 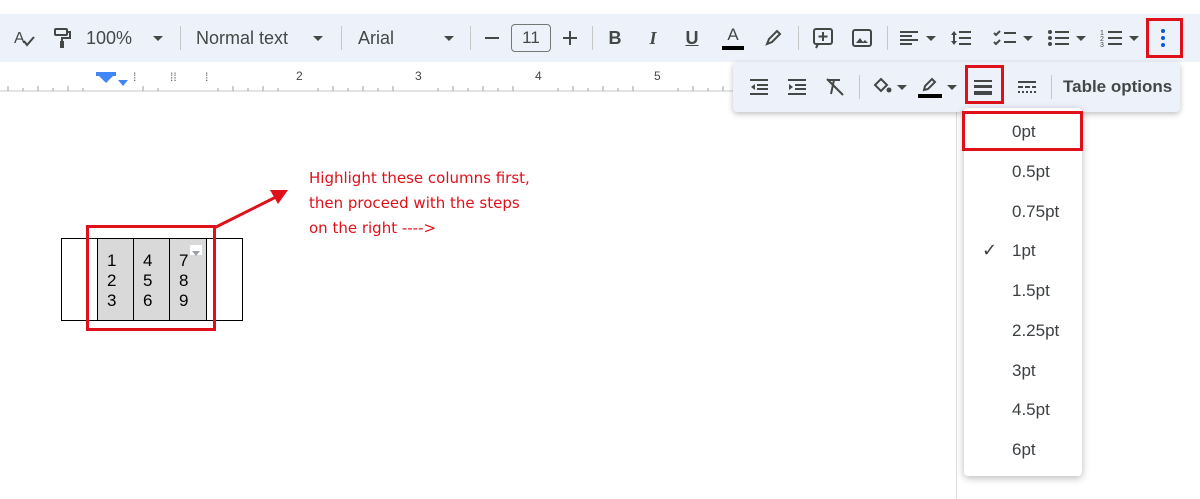 I want to click on table-border-toolbar: Table options, so click(x=956, y=87).